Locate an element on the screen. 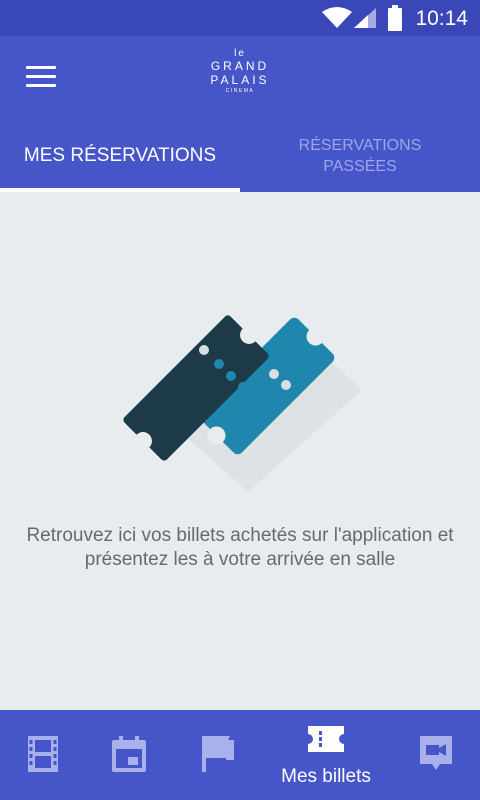  hamburger-icon is located at coordinates (41, 67).